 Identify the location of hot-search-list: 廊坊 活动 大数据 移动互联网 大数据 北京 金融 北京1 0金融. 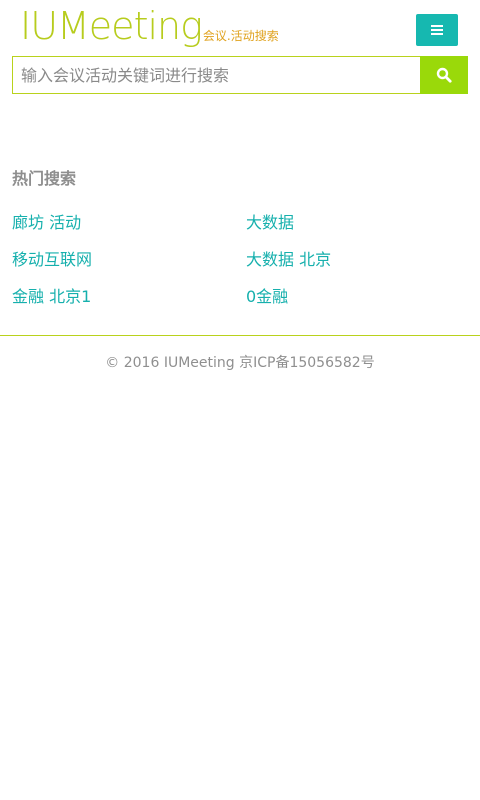
(246, 267).